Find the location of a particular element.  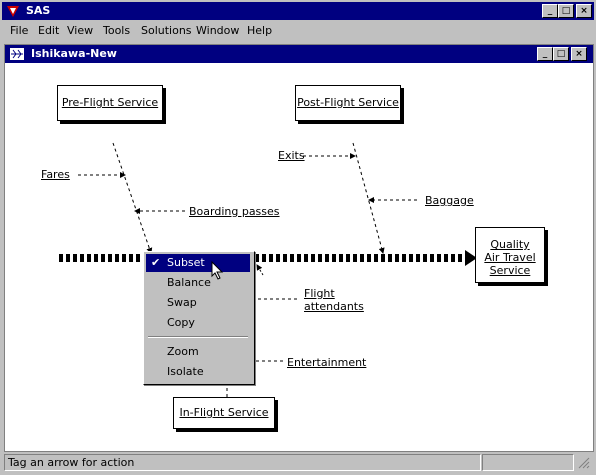

menu-file: File is located at coordinates (19, 30).